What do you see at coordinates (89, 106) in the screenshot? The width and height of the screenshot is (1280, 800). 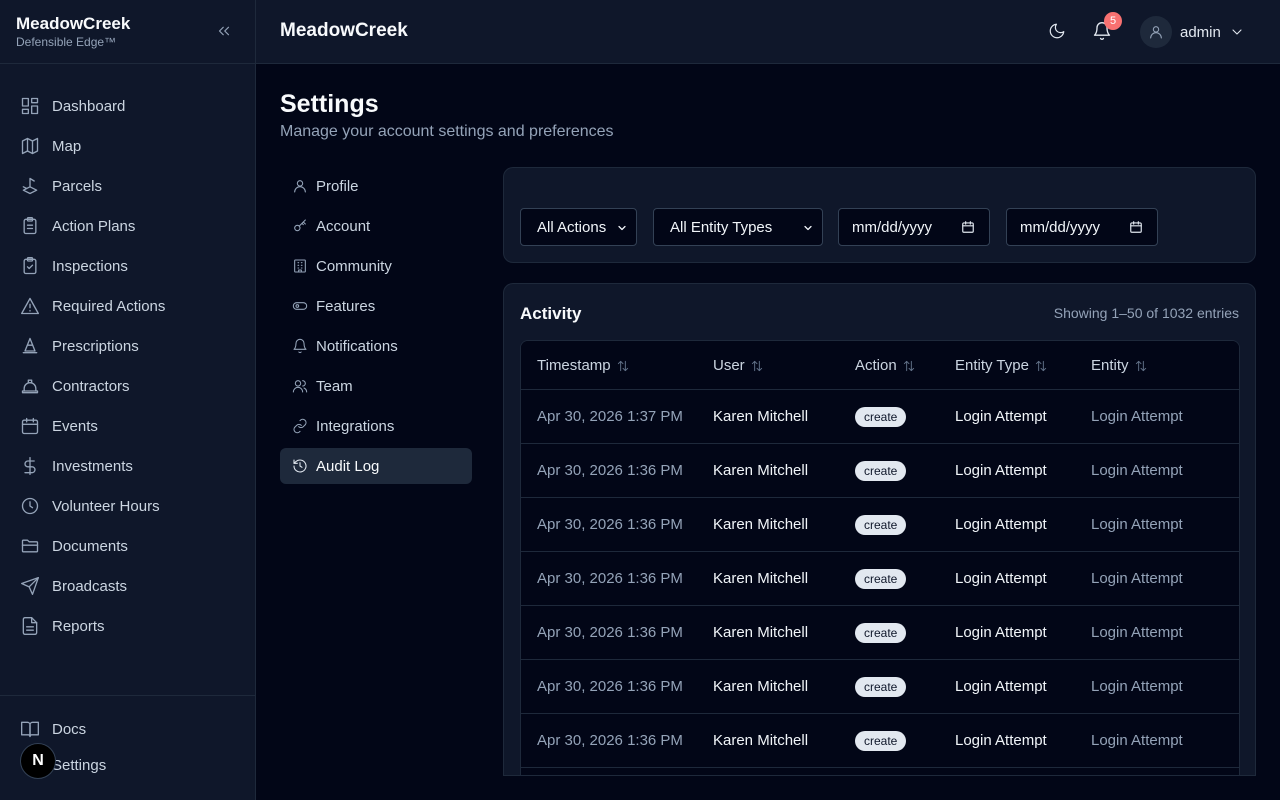 I see `sidebar-item-label: Dashboard` at bounding box center [89, 106].